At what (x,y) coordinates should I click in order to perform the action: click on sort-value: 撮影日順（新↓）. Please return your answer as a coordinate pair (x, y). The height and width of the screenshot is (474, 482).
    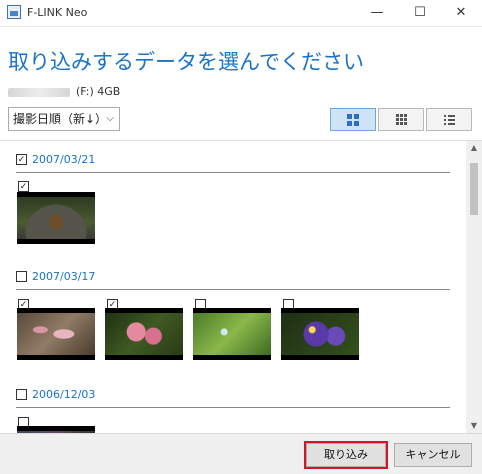
    Looking at the image, I should click on (60, 119).